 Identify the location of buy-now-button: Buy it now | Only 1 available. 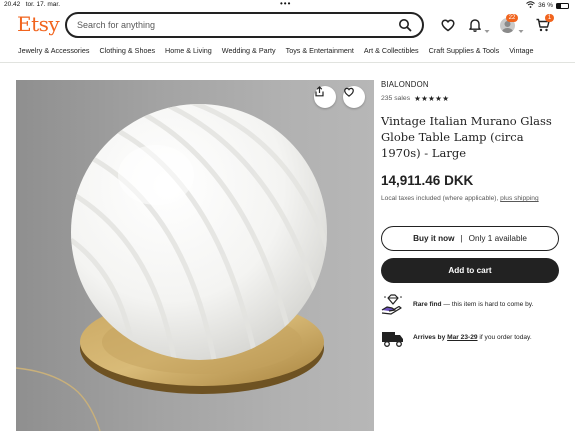
(470, 238).